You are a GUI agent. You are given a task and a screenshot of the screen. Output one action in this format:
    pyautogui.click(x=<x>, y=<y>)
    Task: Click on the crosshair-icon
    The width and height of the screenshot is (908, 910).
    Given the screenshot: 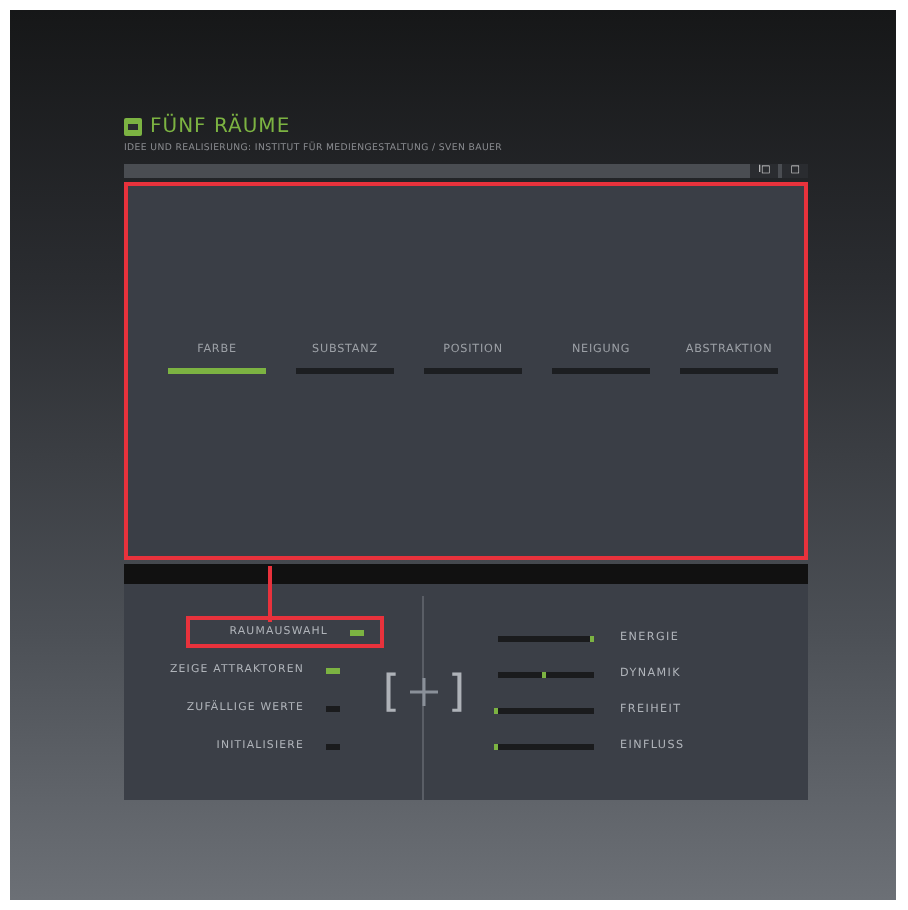 What is the action you would take?
    pyautogui.click(x=424, y=692)
    